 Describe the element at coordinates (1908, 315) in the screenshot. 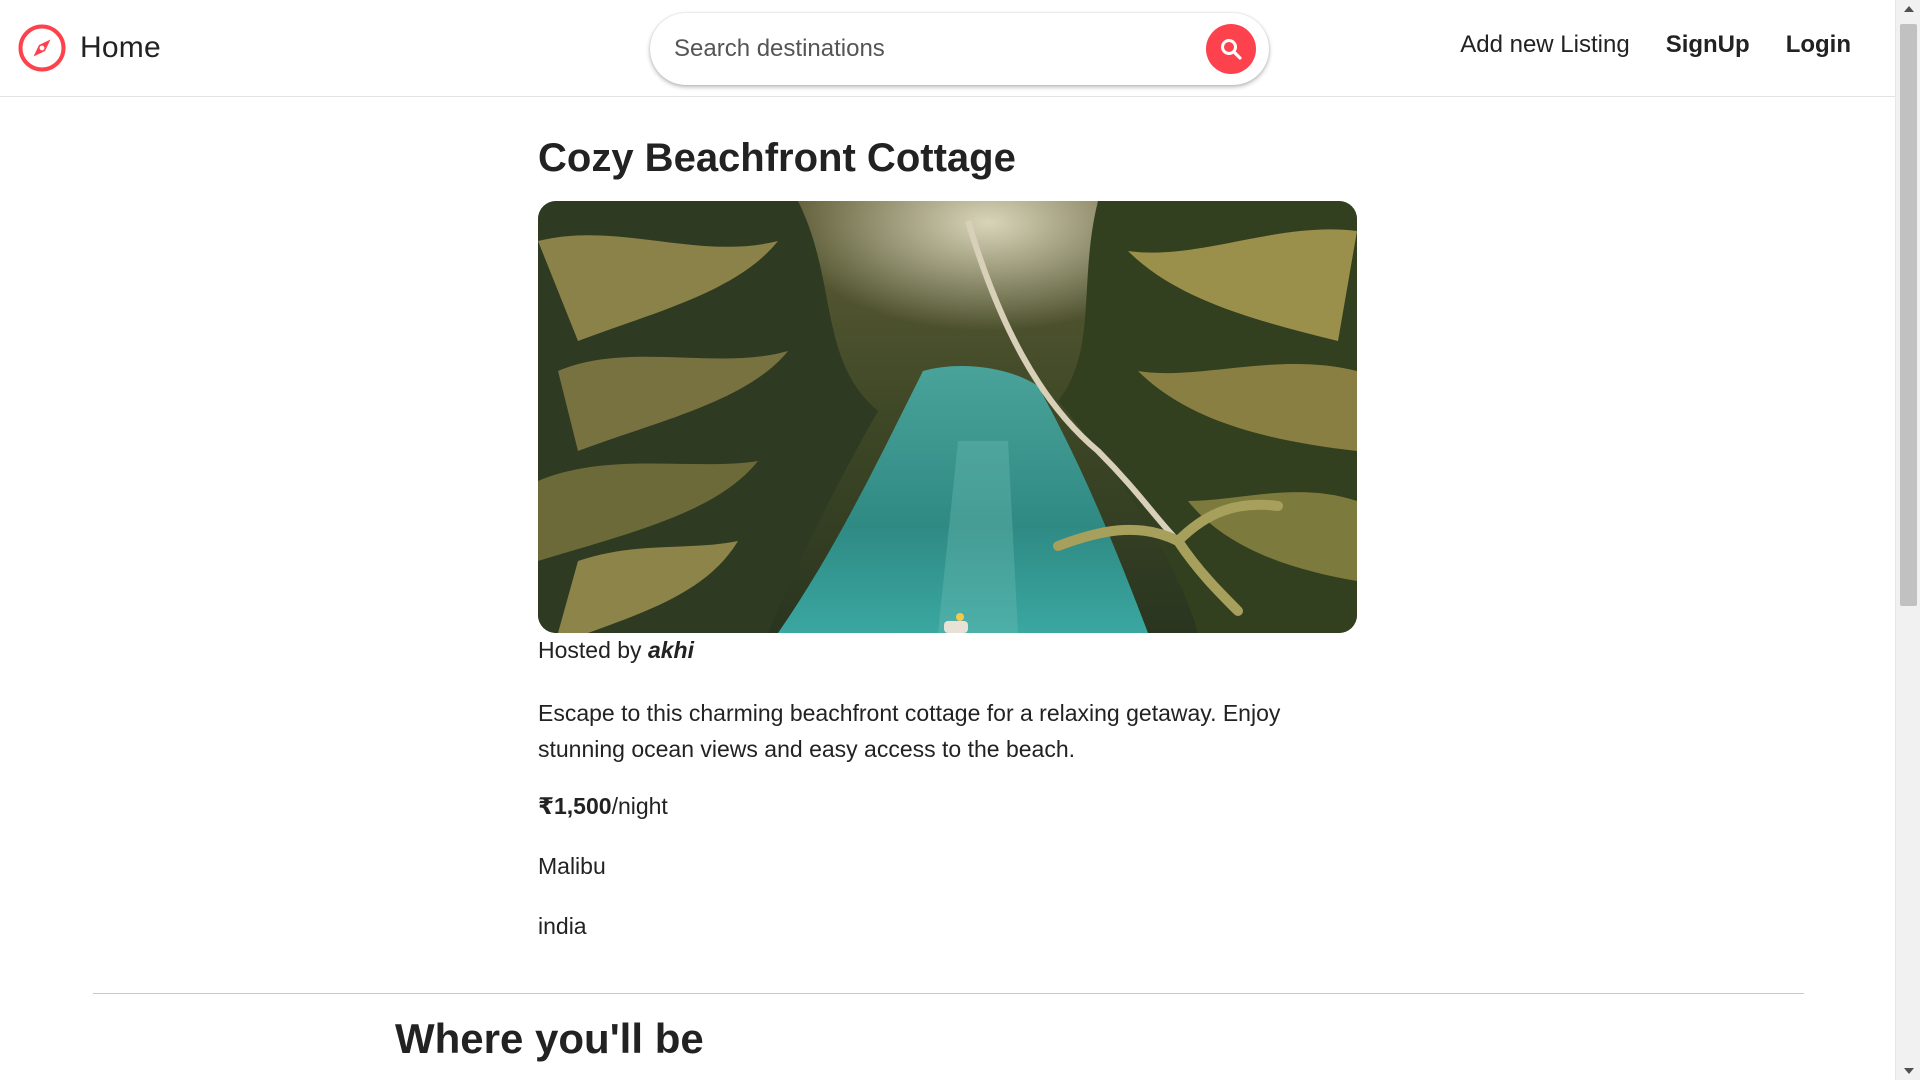

I see `scroll-thumb` at that location.